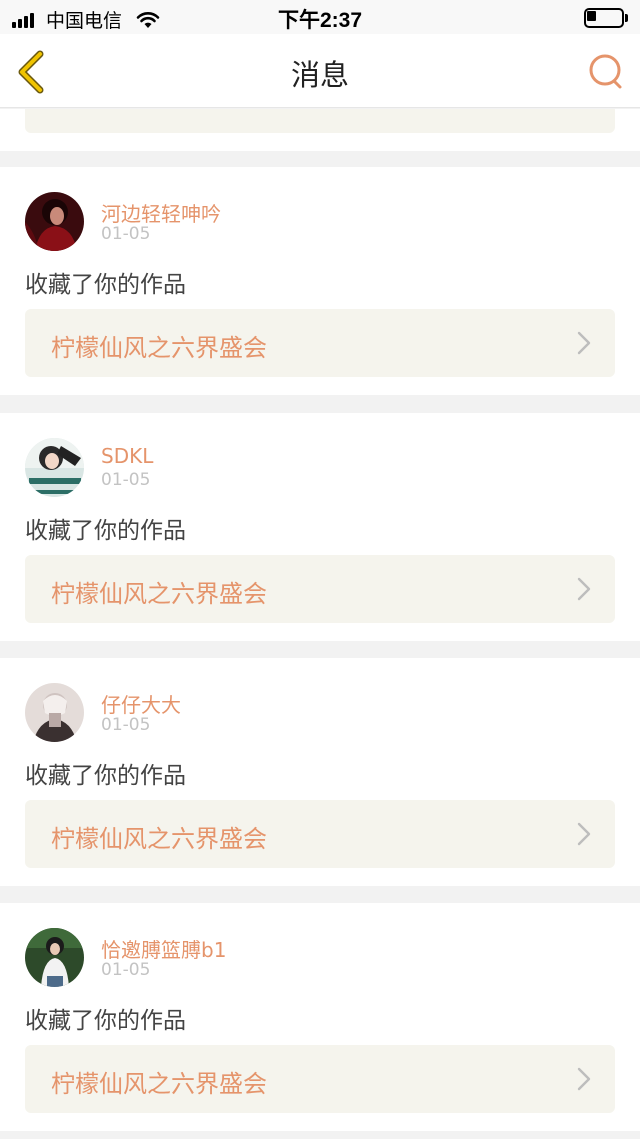 This screenshot has height=1139, width=640. I want to click on status-bar: 中国电信 下午2:37, so click(320, 17).